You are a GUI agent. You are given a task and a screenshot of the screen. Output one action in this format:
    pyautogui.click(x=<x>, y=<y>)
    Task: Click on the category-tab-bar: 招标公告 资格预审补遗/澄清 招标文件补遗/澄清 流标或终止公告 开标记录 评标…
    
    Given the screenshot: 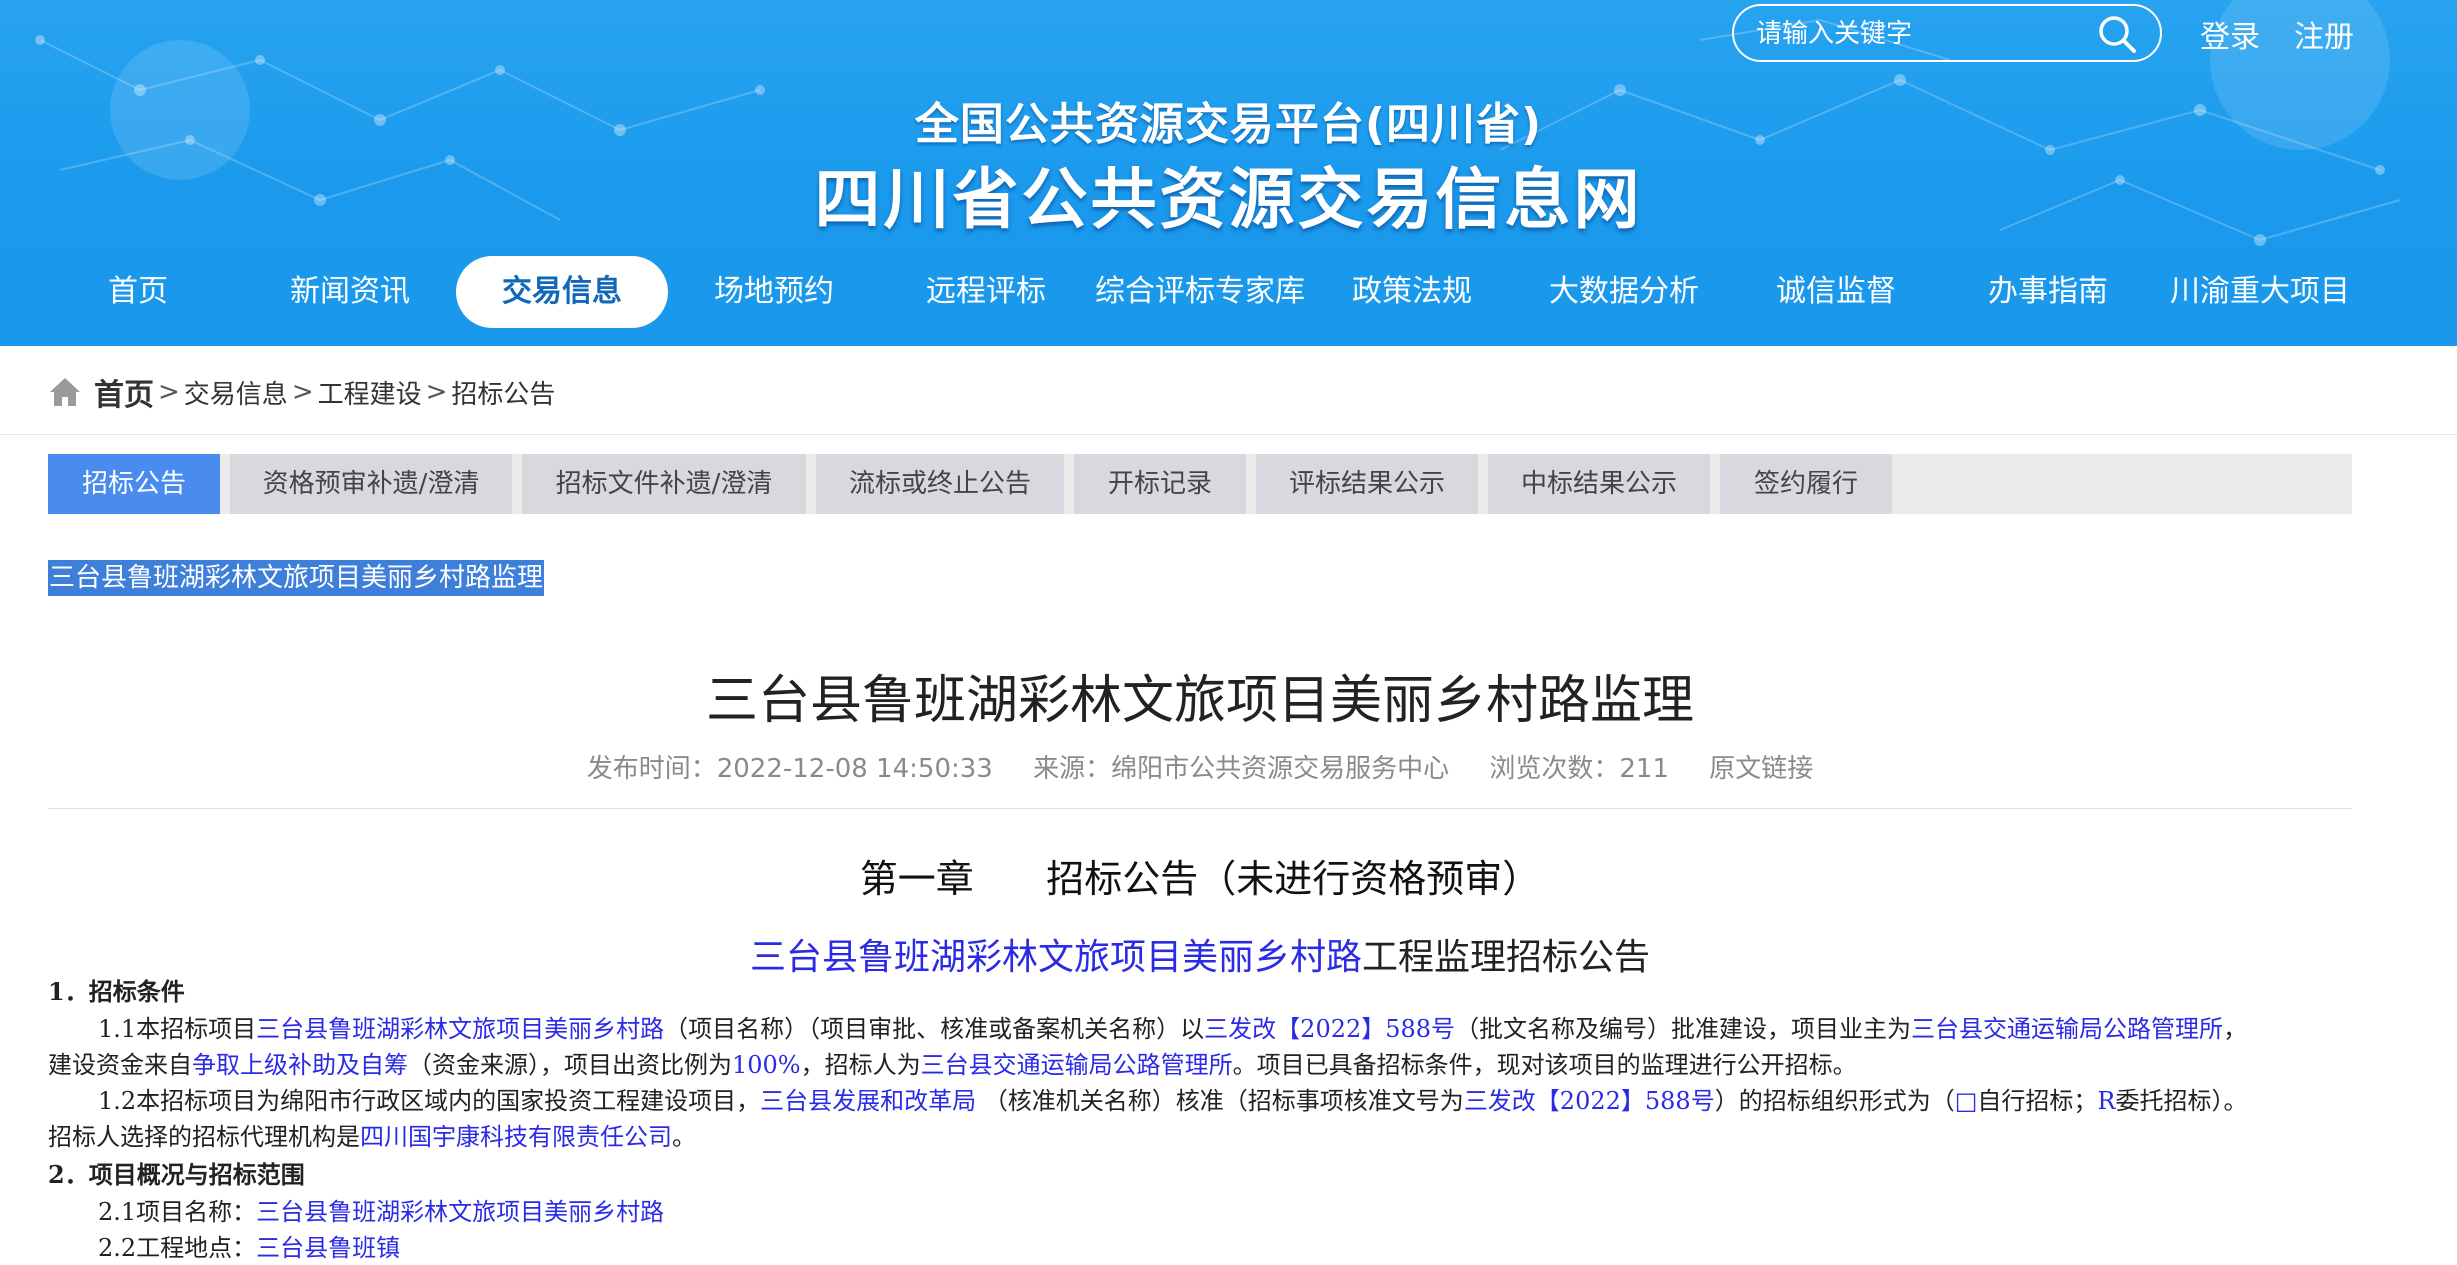 What is the action you would take?
    pyautogui.click(x=1200, y=484)
    